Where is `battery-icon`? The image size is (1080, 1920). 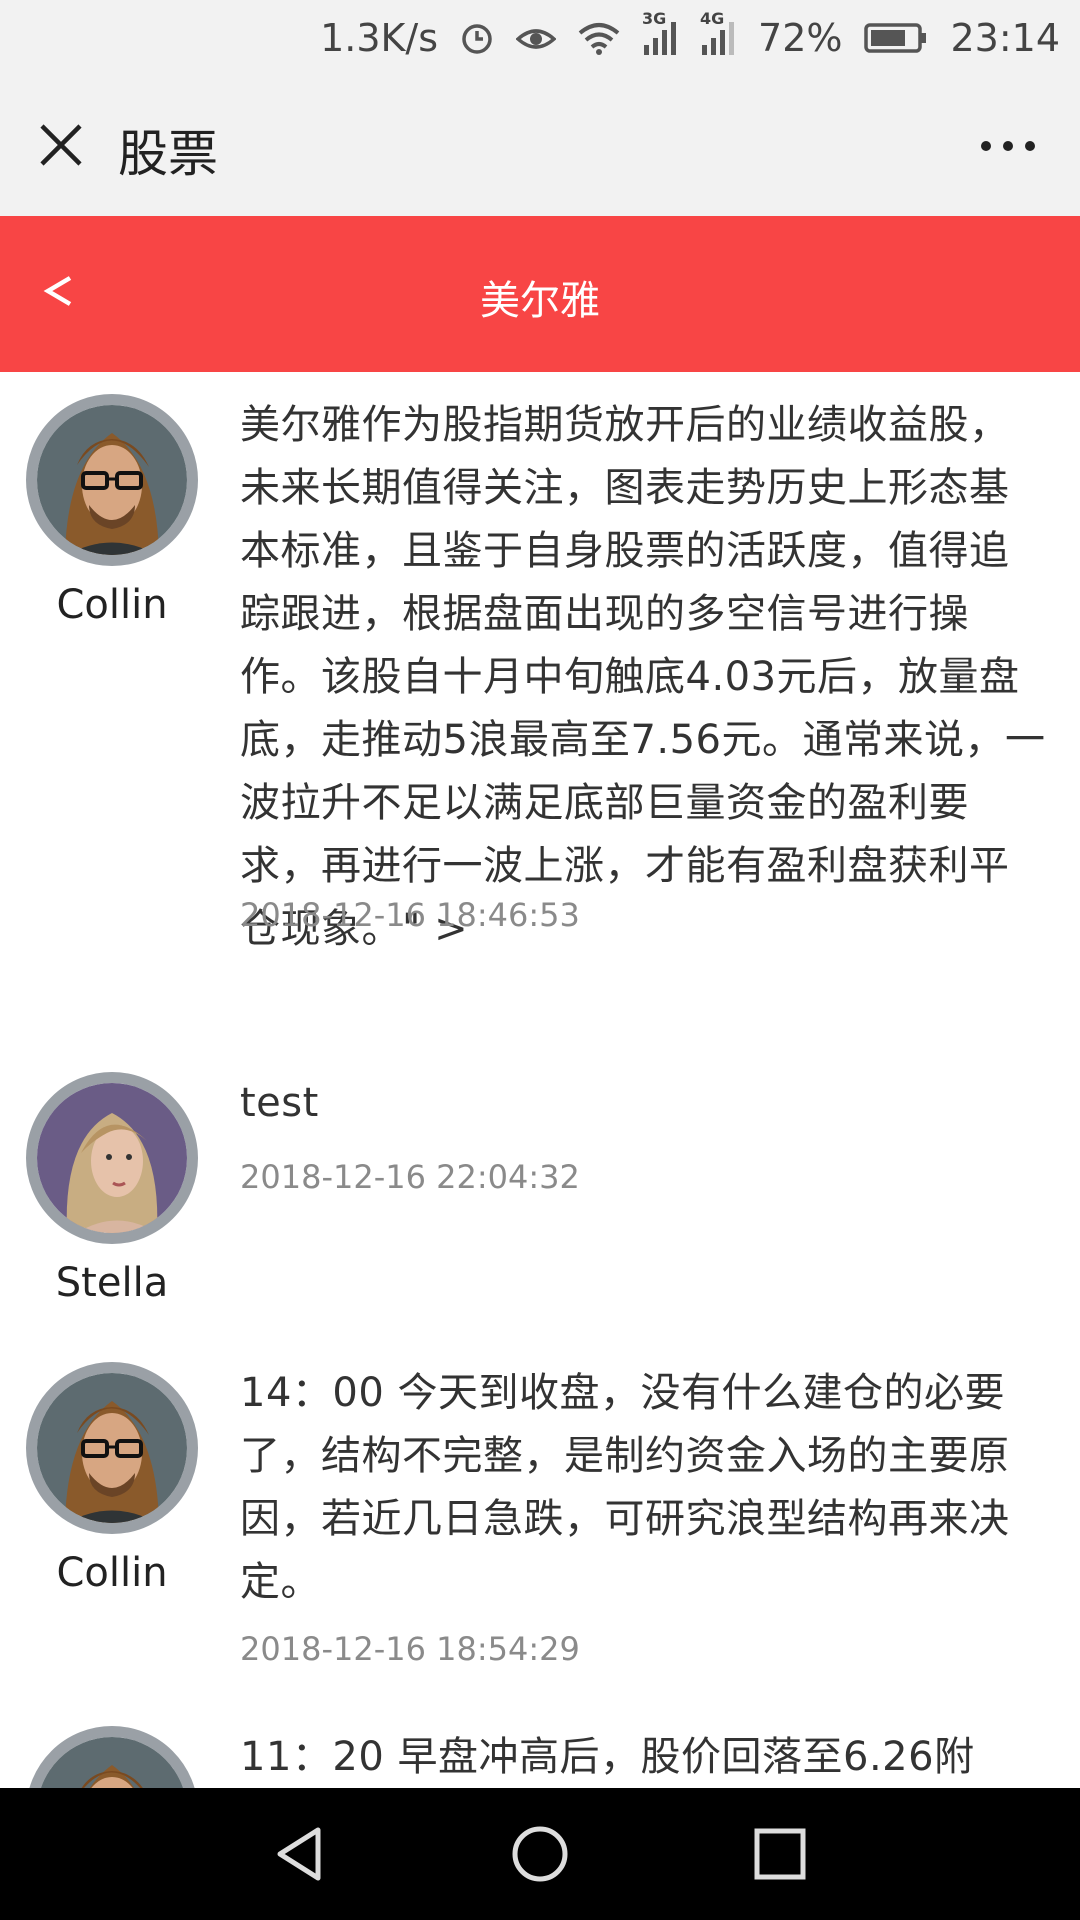
battery-icon is located at coordinates (896, 38).